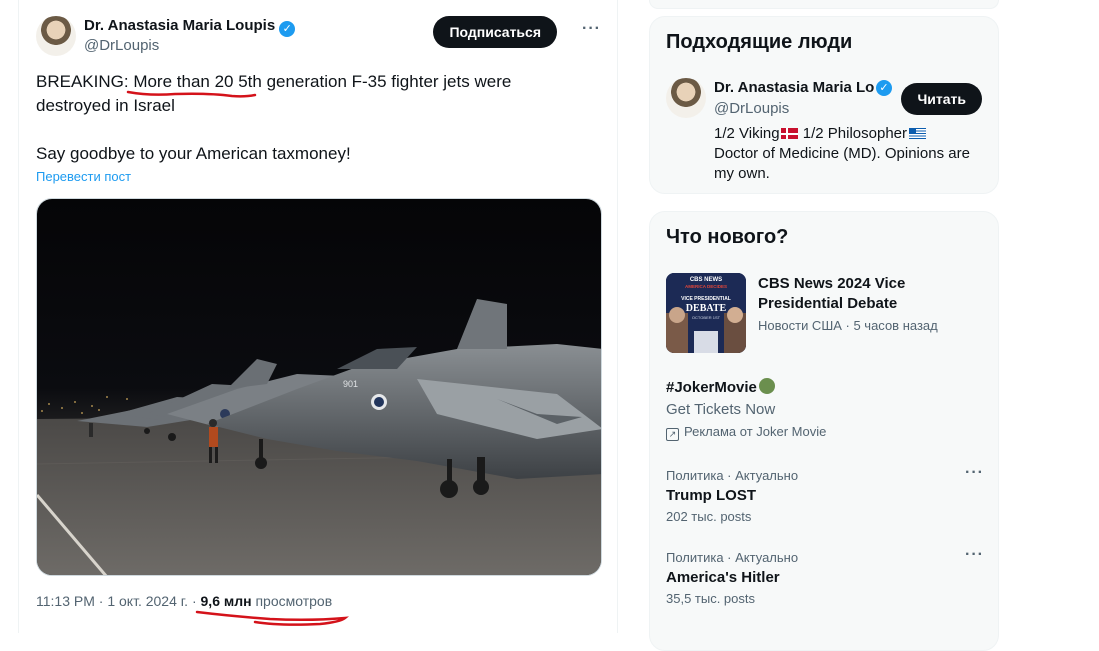 This screenshot has width=1099, height=651. What do you see at coordinates (672, 434) in the screenshot?
I see `promoted-arrow-icon: ↗` at bounding box center [672, 434].